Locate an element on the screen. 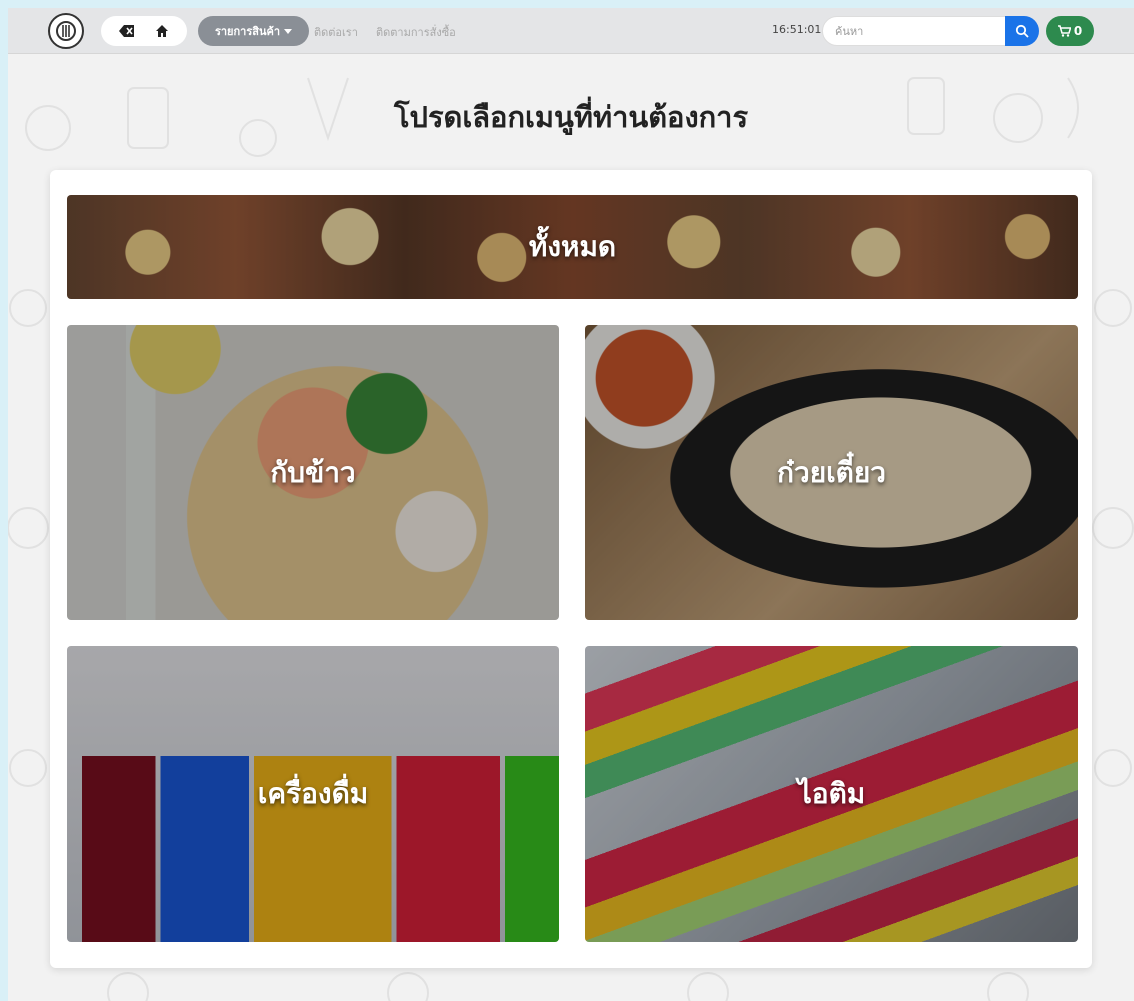 The image size is (1134, 1001). track-order-link: ติดตามการสั่งซื้อ is located at coordinates (416, 32).